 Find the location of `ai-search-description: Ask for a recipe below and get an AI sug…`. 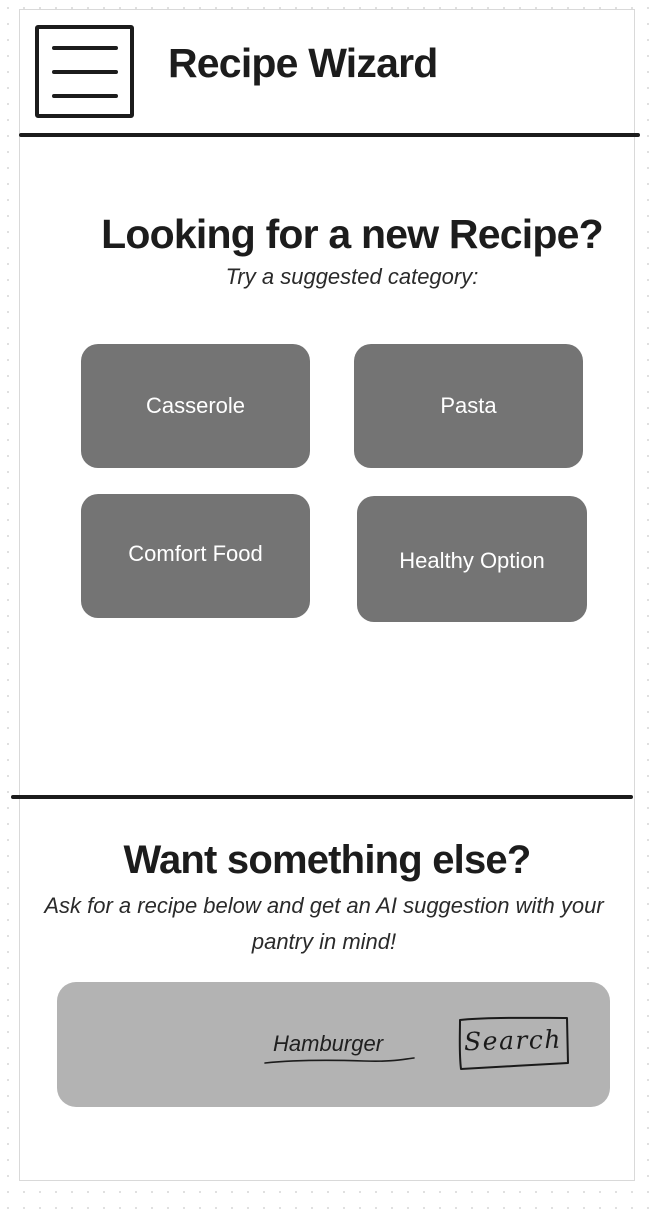

ai-search-description: Ask for a recipe below and get an AI sug… is located at coordinates (324, 923).